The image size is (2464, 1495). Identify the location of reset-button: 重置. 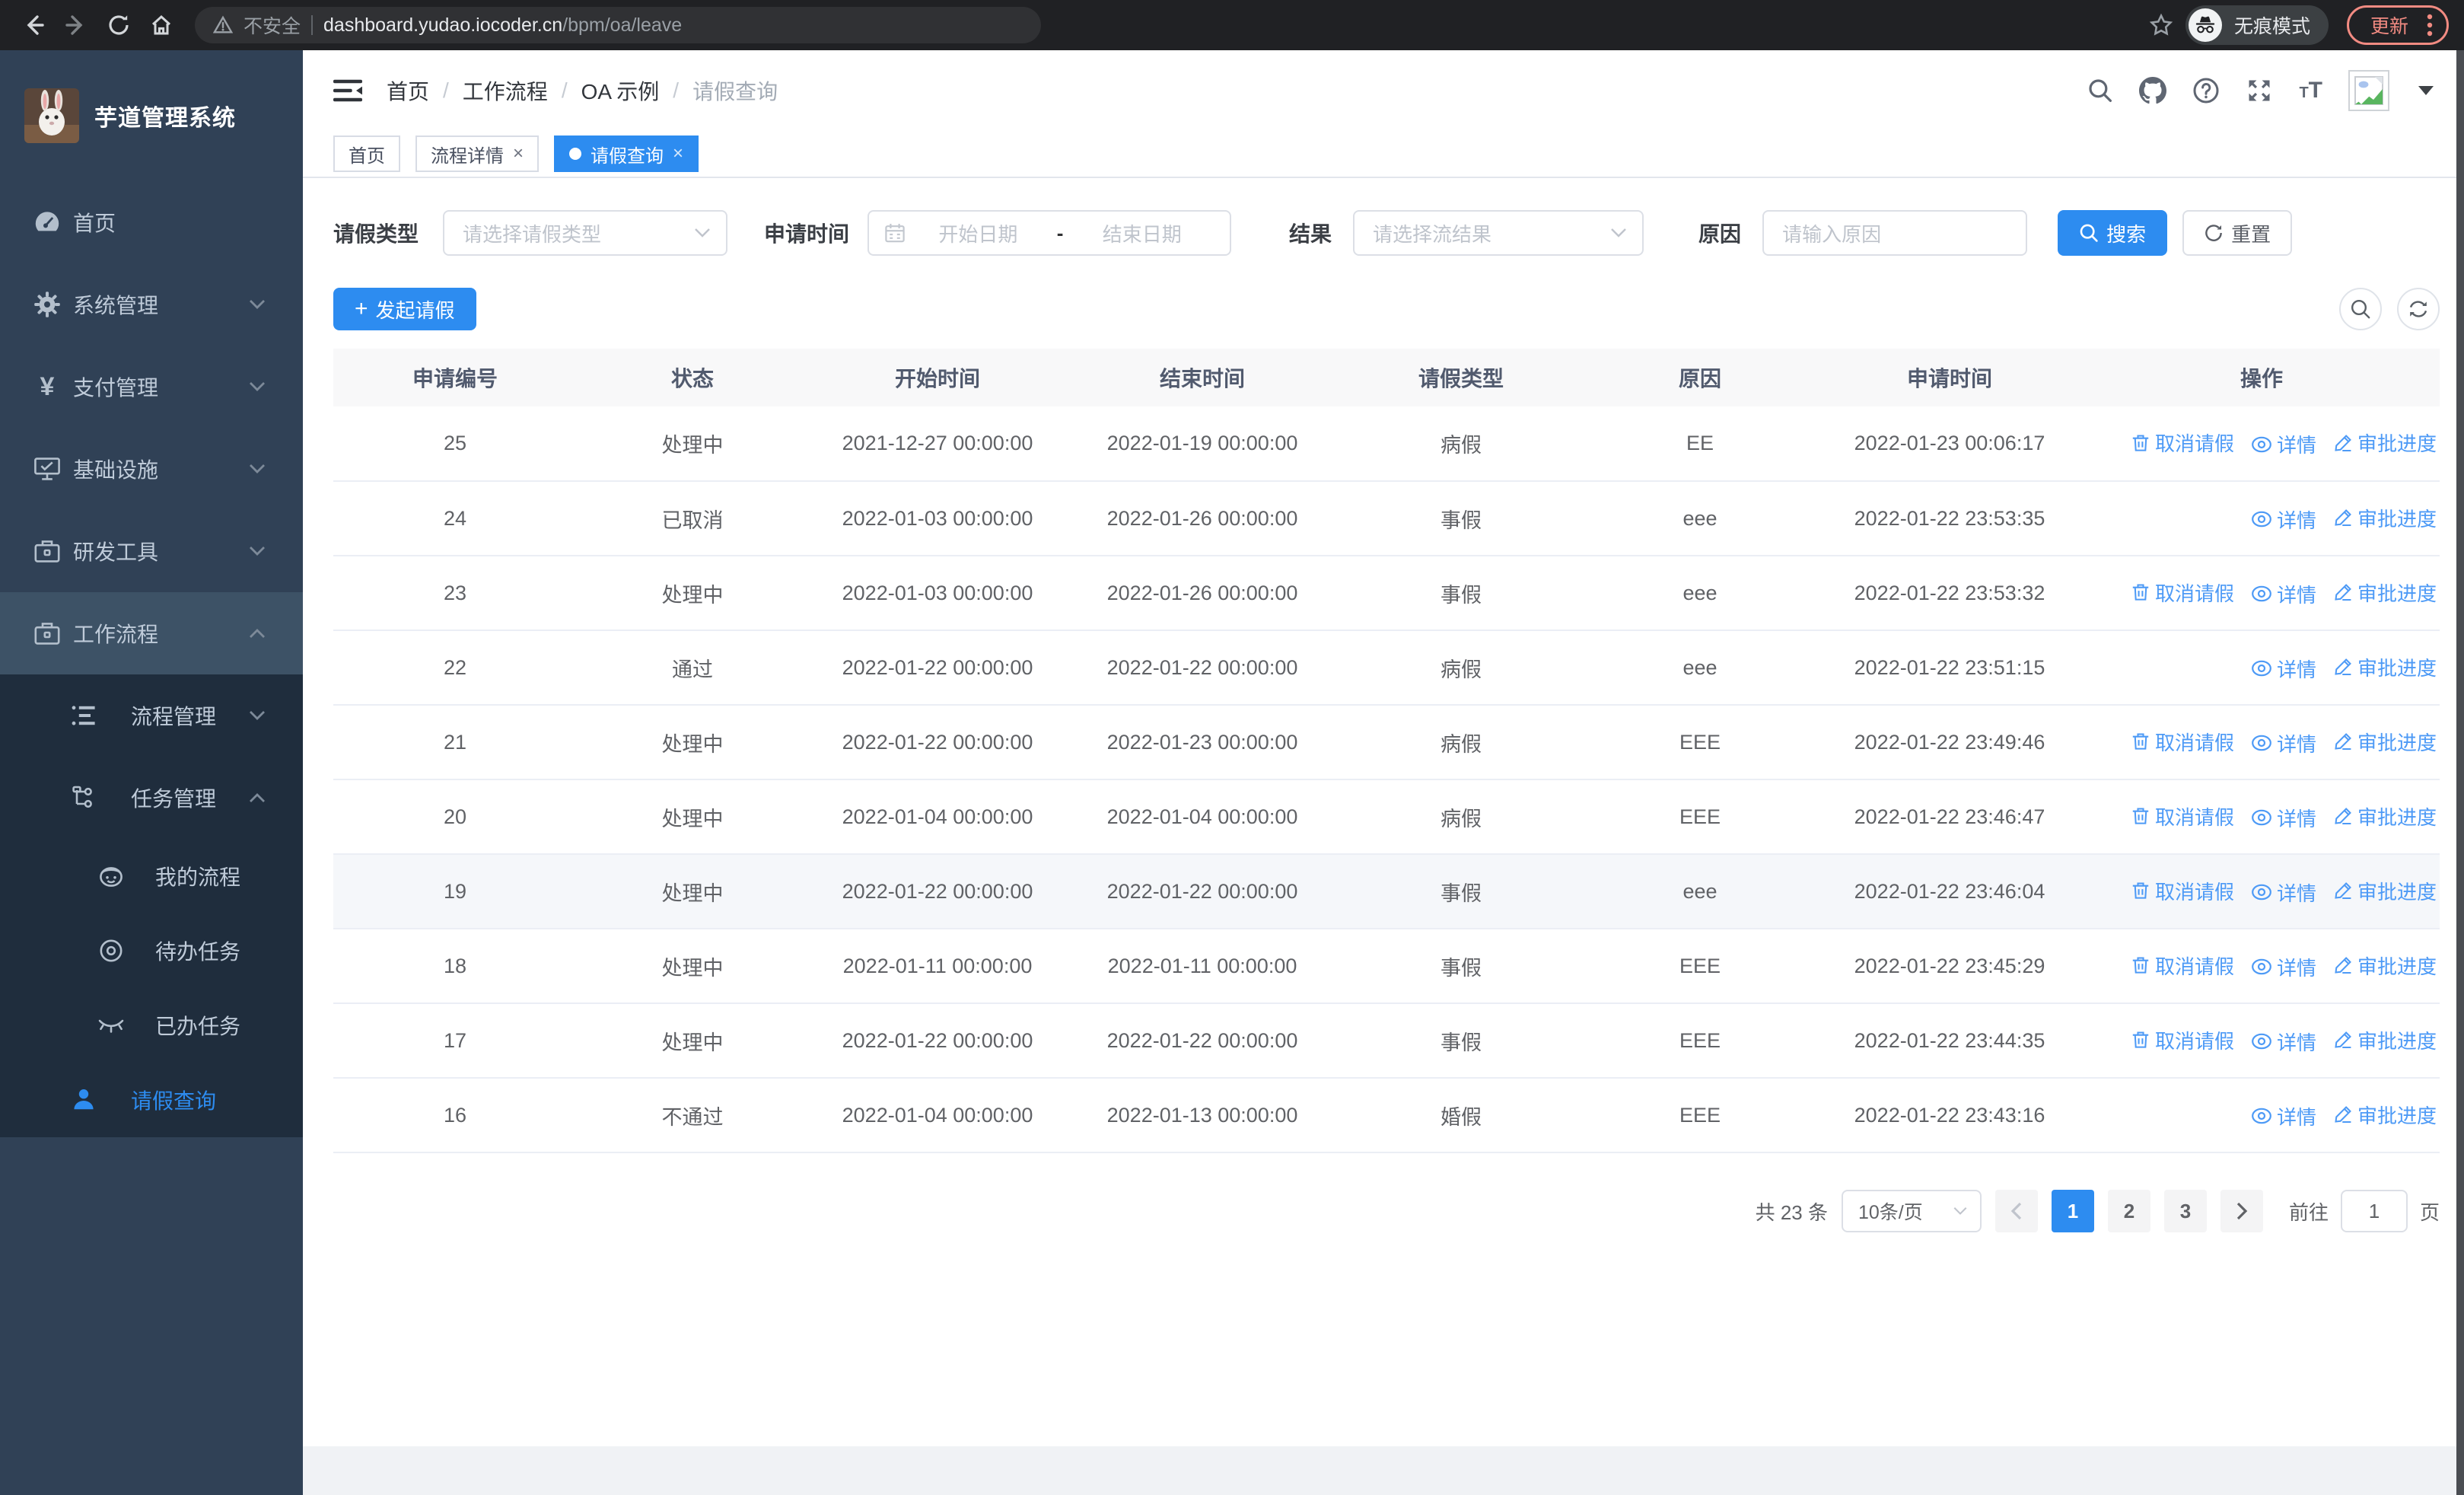
(2237, 233).